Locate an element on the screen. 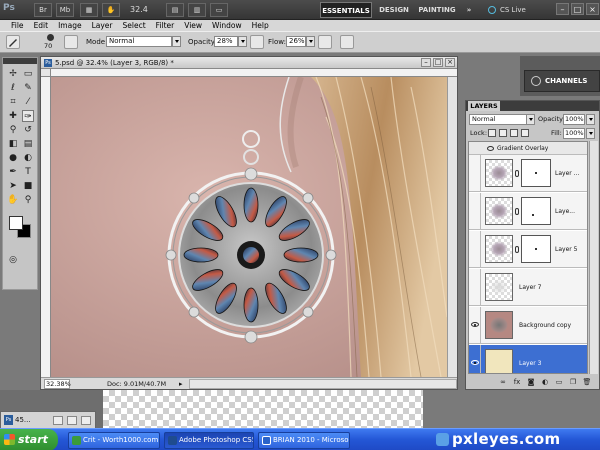 The image size is (600, 450). clone-stamp-tool-icon: ⚲ is located at coordinates (13, 130).